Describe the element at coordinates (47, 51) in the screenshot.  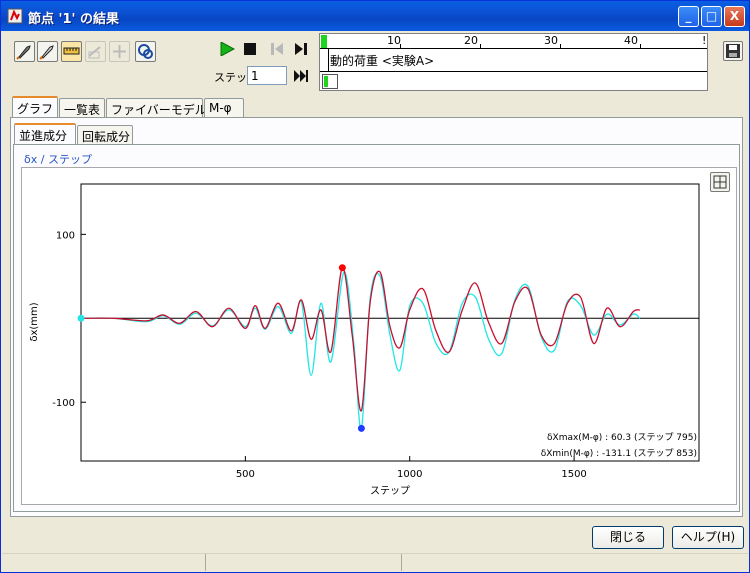
I see `rocket-outline-icon` at that location.